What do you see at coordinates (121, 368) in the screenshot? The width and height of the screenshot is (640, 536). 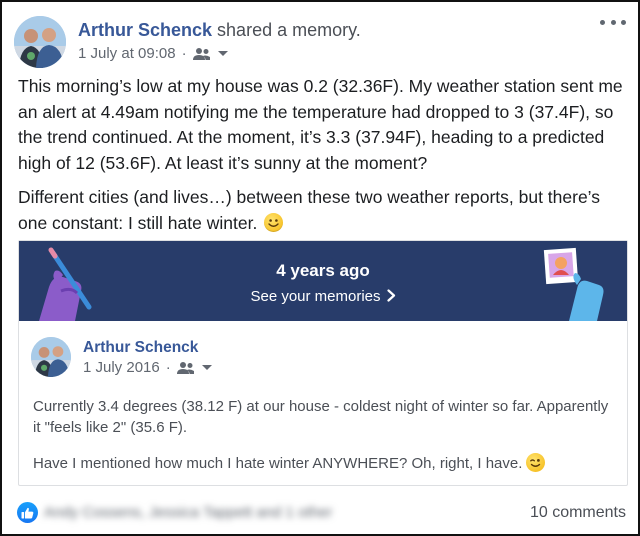 I see `original-post-date: 1 July 2016` at bounding box center [121, 368].